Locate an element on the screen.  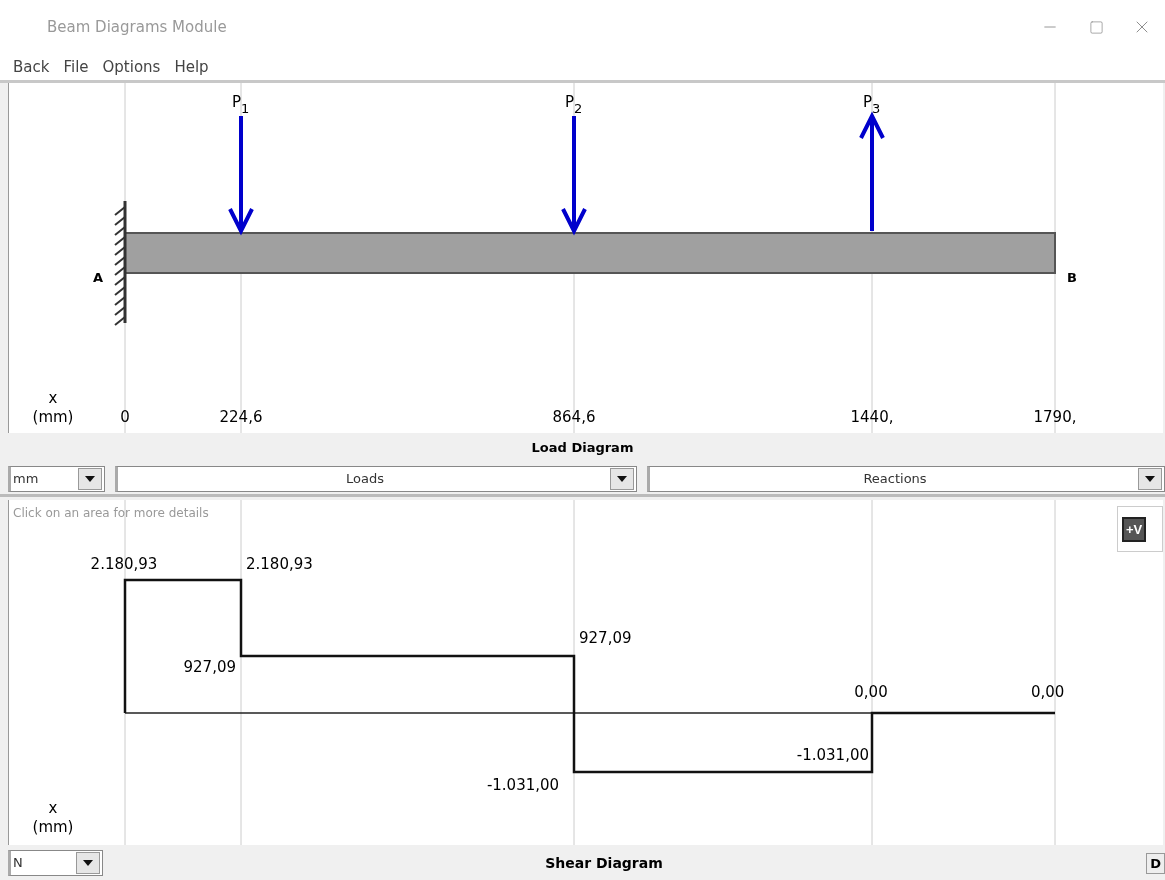
up-arrow-icon is located at coordinates (872, 171).